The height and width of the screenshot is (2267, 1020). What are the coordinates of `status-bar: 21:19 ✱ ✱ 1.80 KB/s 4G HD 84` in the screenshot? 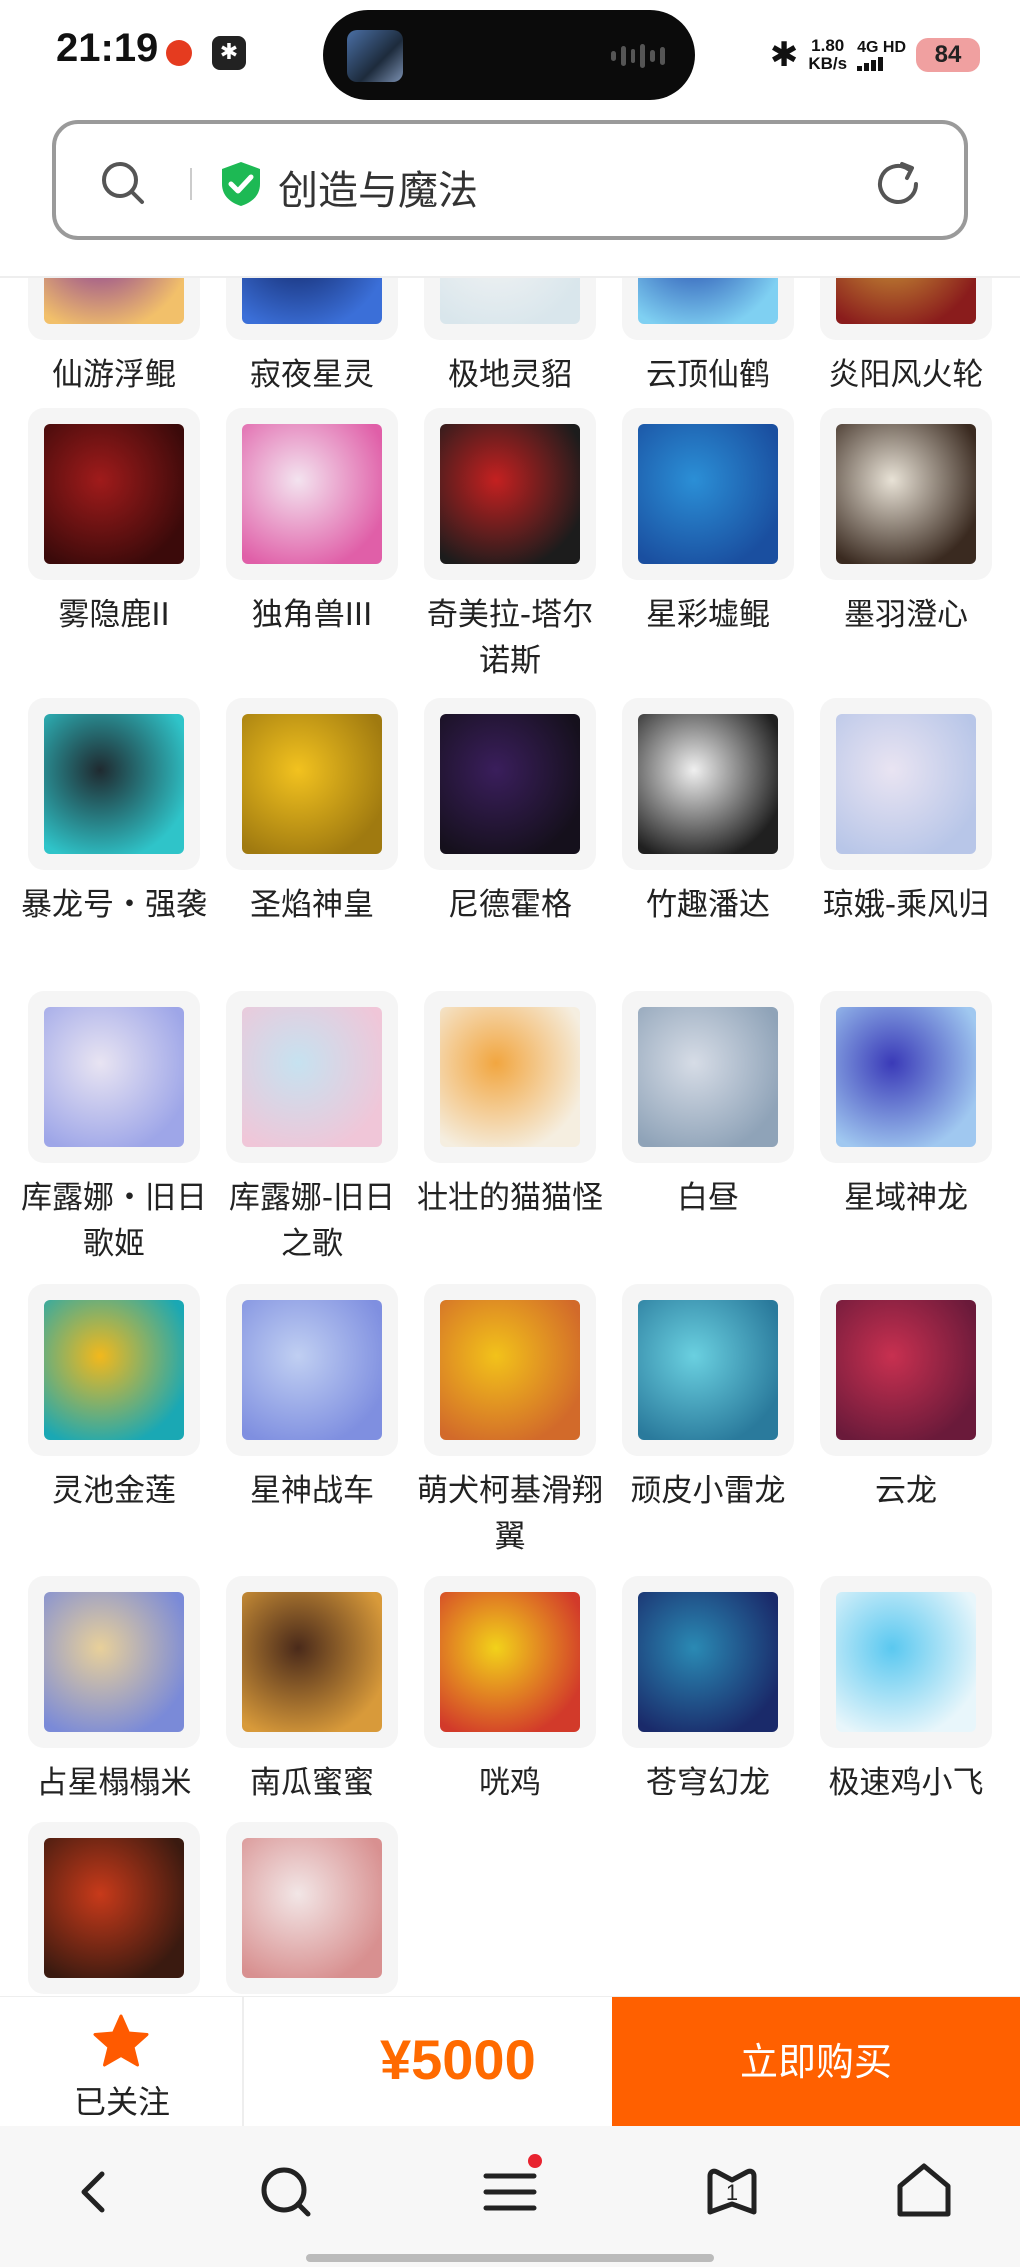 It's located at (510, 55).